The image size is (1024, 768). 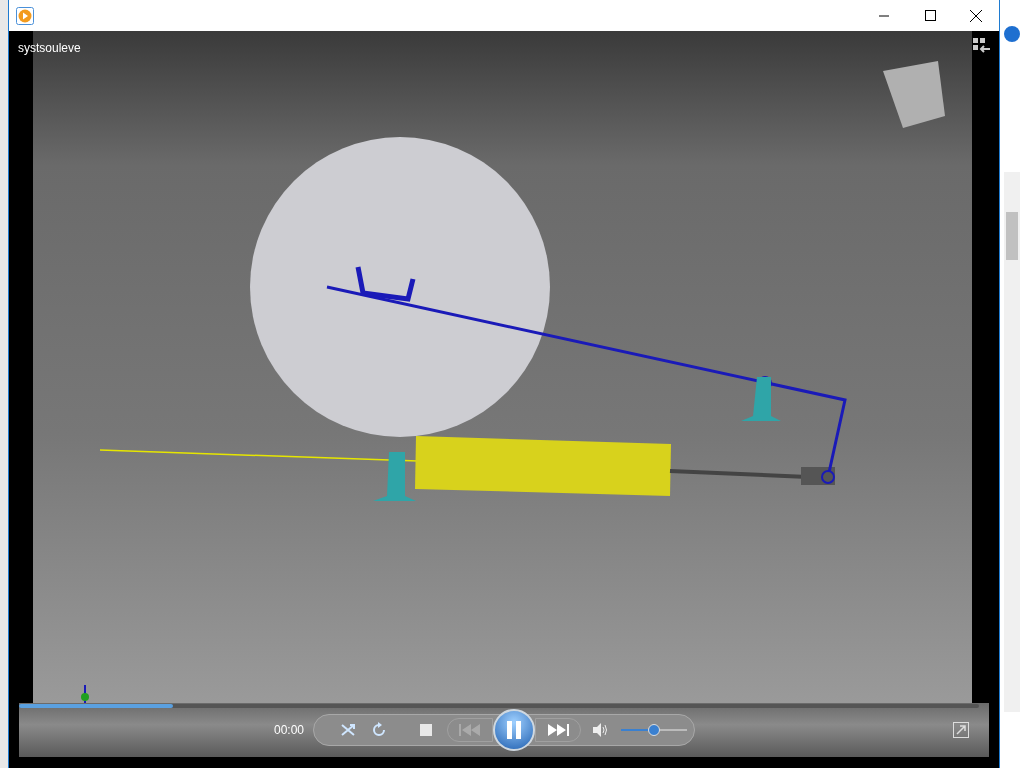 I want to click on maximize-icon, so click(x=930, y=15).